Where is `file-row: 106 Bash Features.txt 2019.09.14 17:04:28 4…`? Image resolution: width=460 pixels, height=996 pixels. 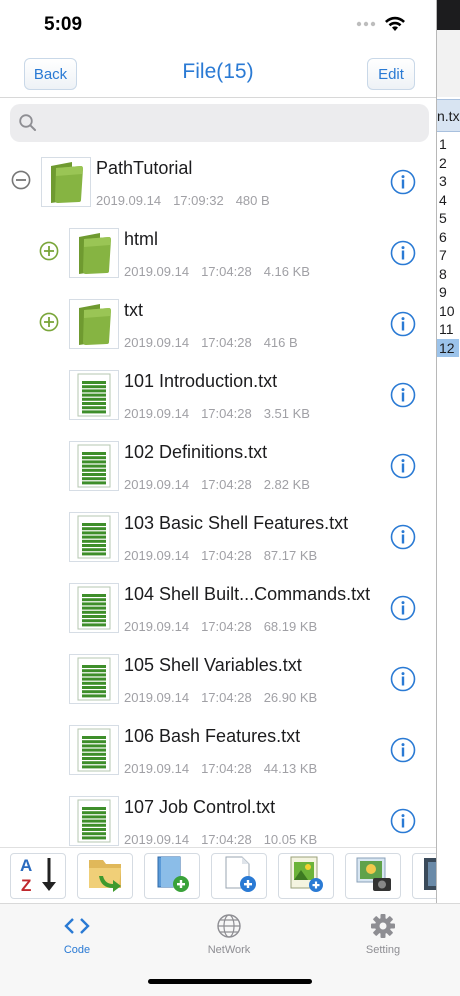
file-row: 106 Bash Features.txt 2019.09.14 17:04:28 4… is located at coordinates (218, 753).